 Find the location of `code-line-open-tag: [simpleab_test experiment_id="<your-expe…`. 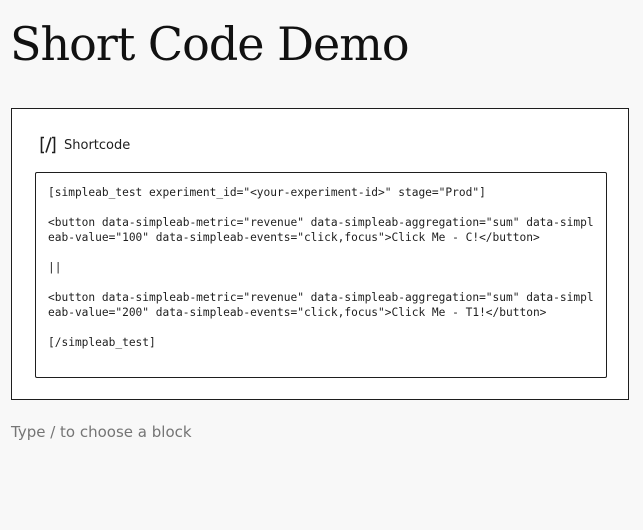

code-line-open-tag: [simpleab_test experiment_id="<your-expe… is located at coordinates (267, 192).